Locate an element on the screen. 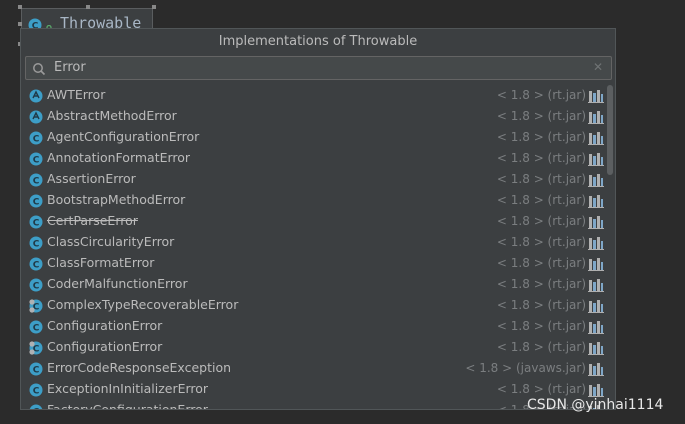  search-icon is located at coordinates (39, 70).